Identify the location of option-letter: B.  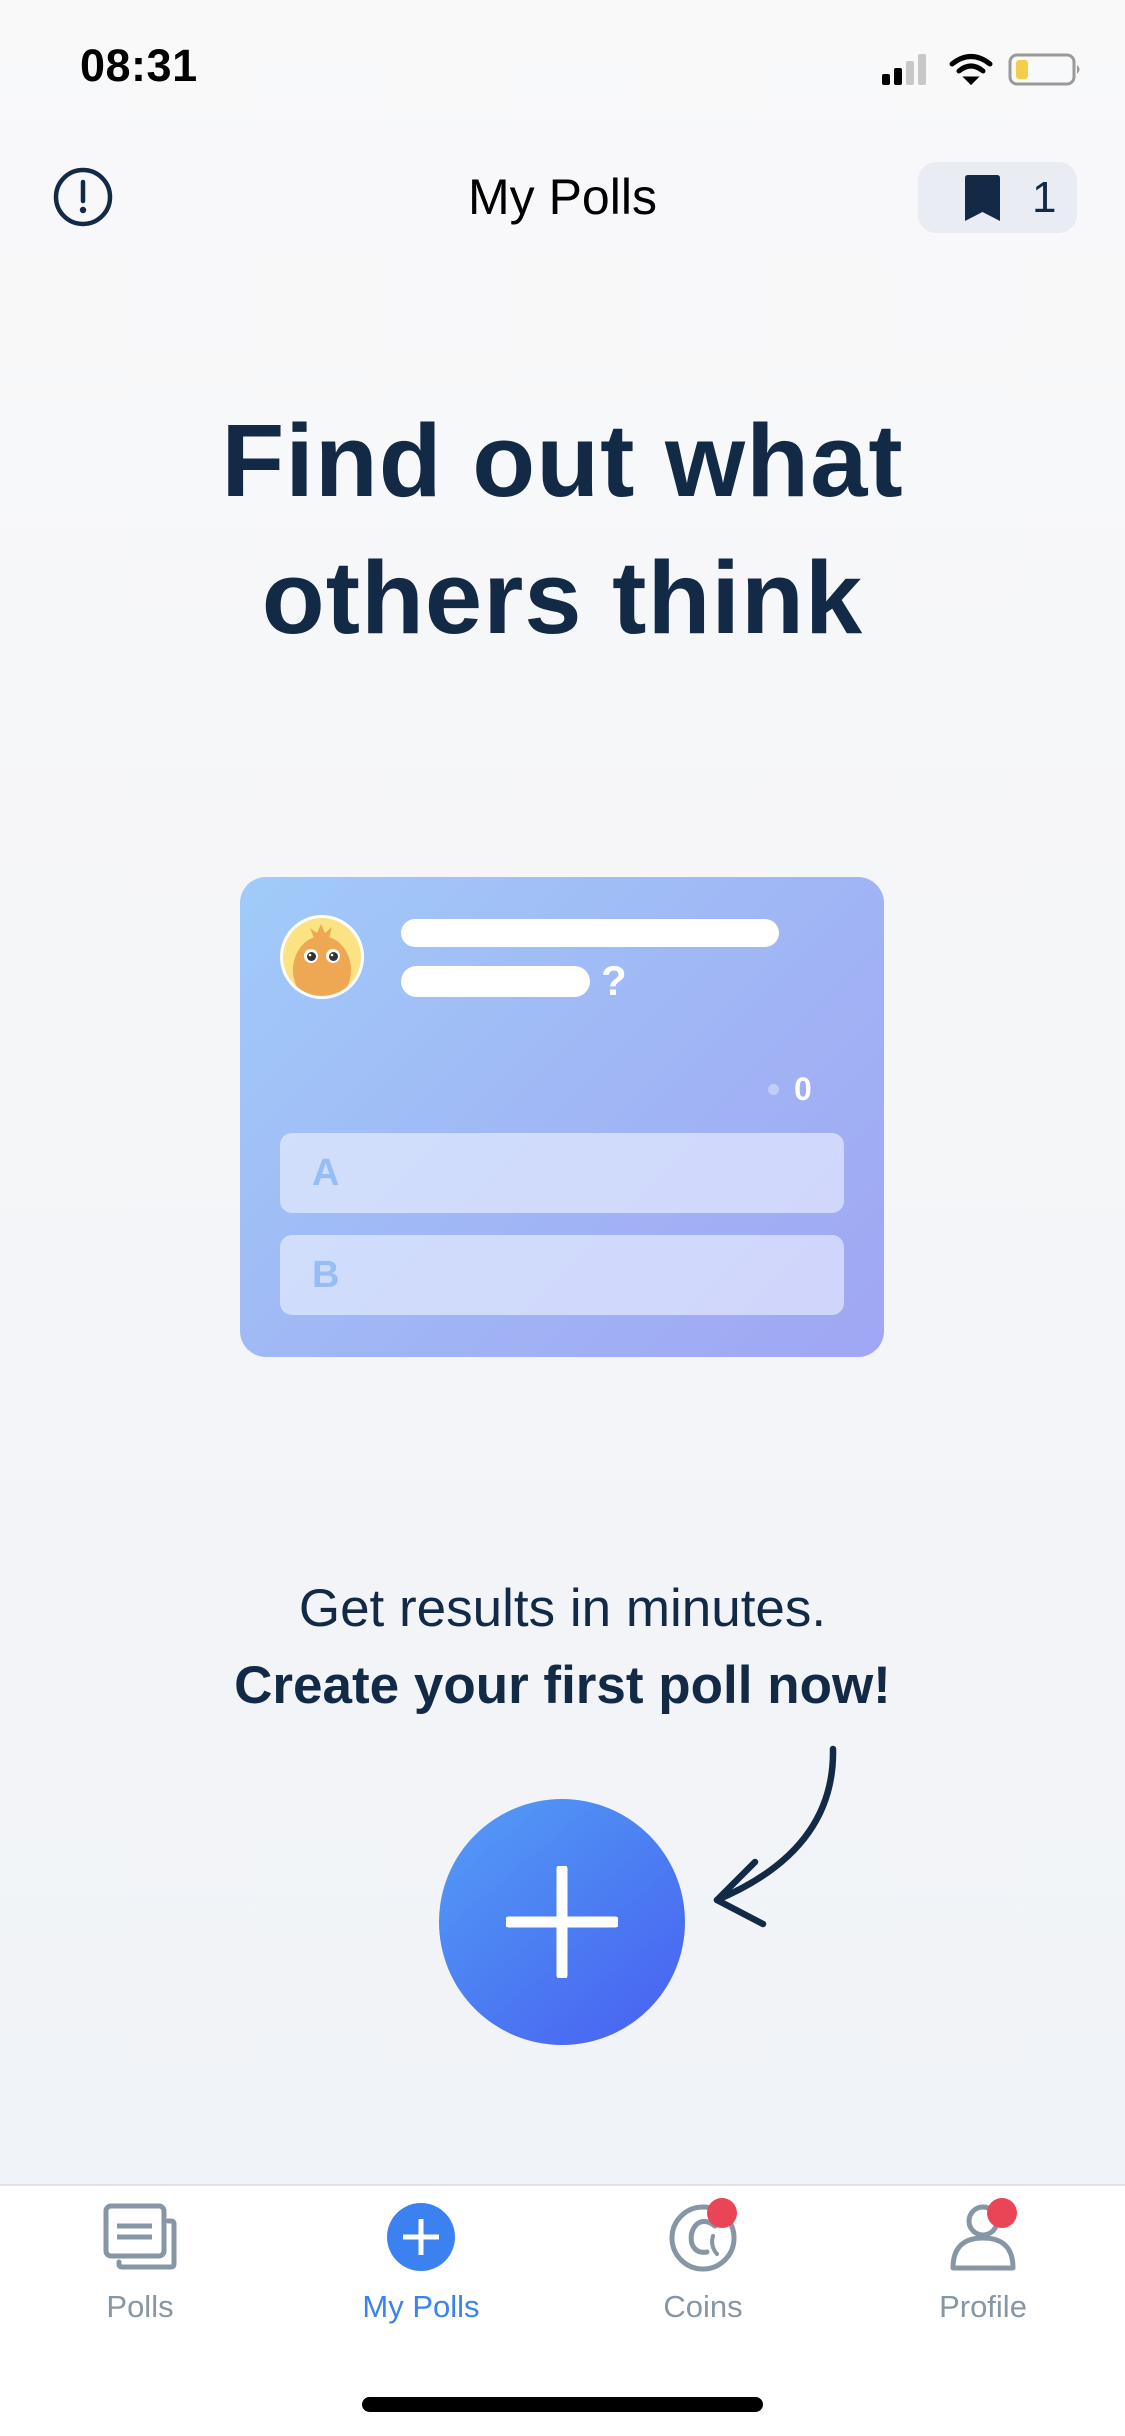
(326, 1274).